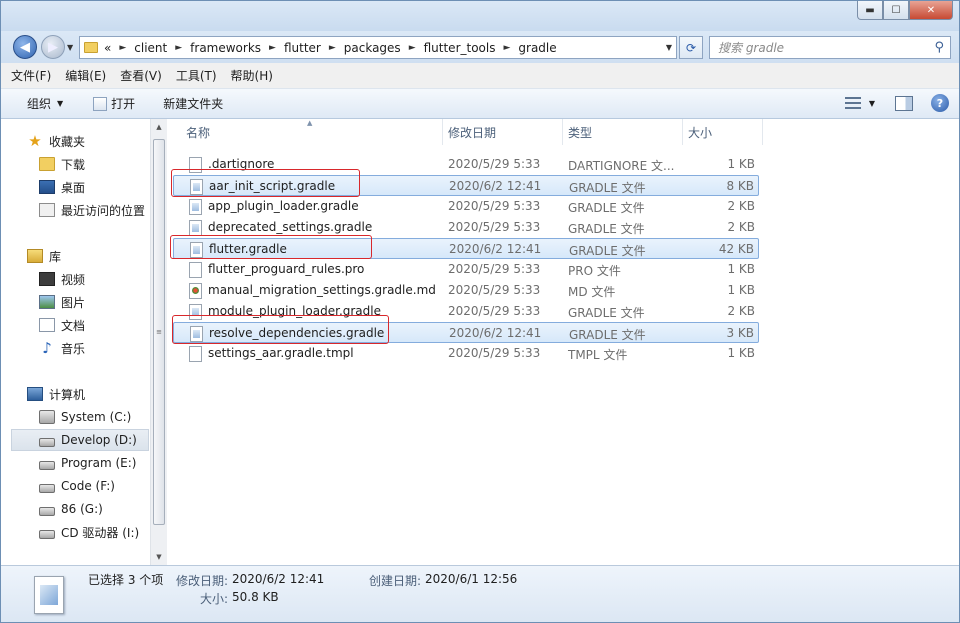 The image size is (960, 623). What do you see at coordinates (741, 311) in the screenshot?
I see `file-size: 2 KB` at bounding box center [741, 311].